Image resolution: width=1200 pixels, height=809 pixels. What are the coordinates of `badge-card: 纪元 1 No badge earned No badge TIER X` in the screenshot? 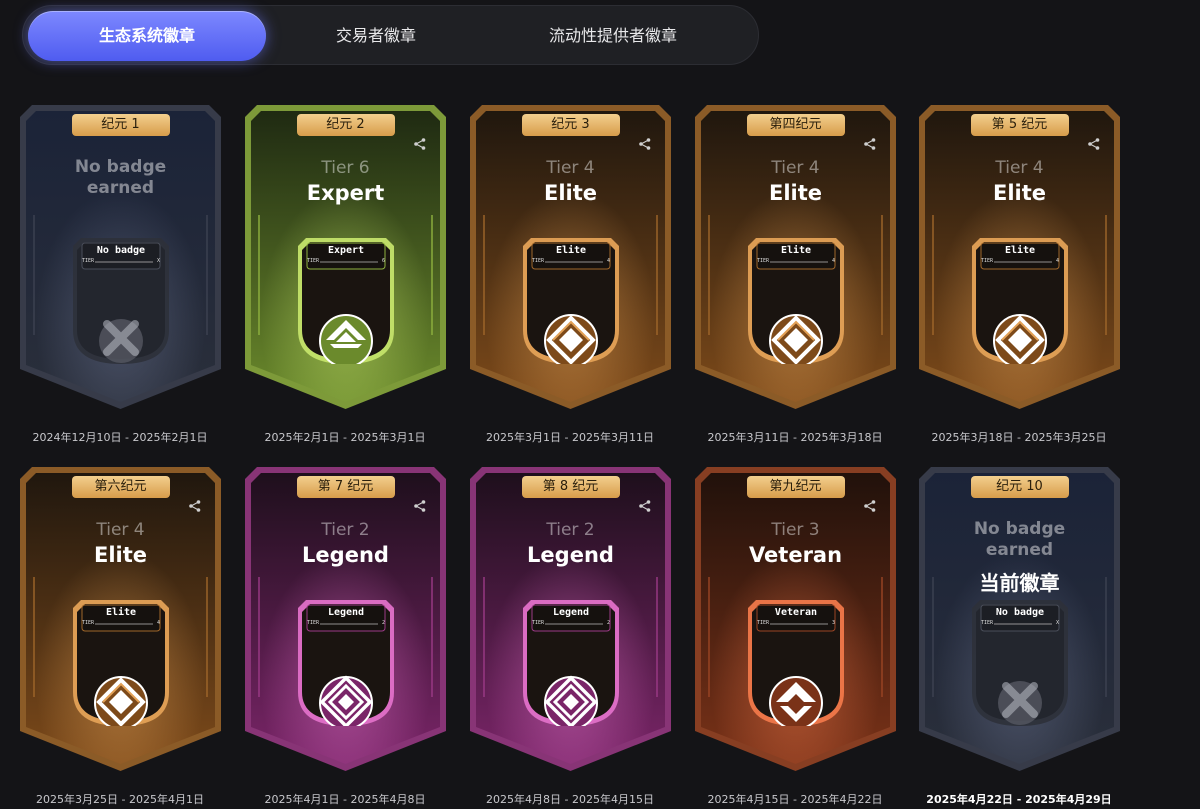 It's located at (120, 257).